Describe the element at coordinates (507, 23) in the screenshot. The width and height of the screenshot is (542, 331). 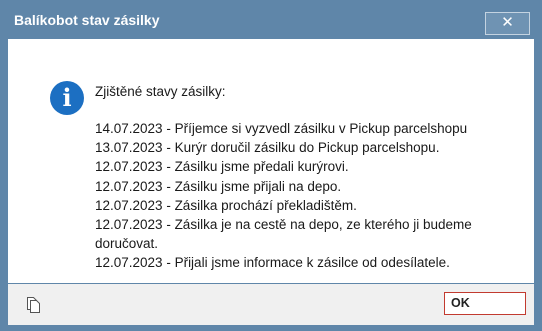
I see `close-button: ✕` at that location.